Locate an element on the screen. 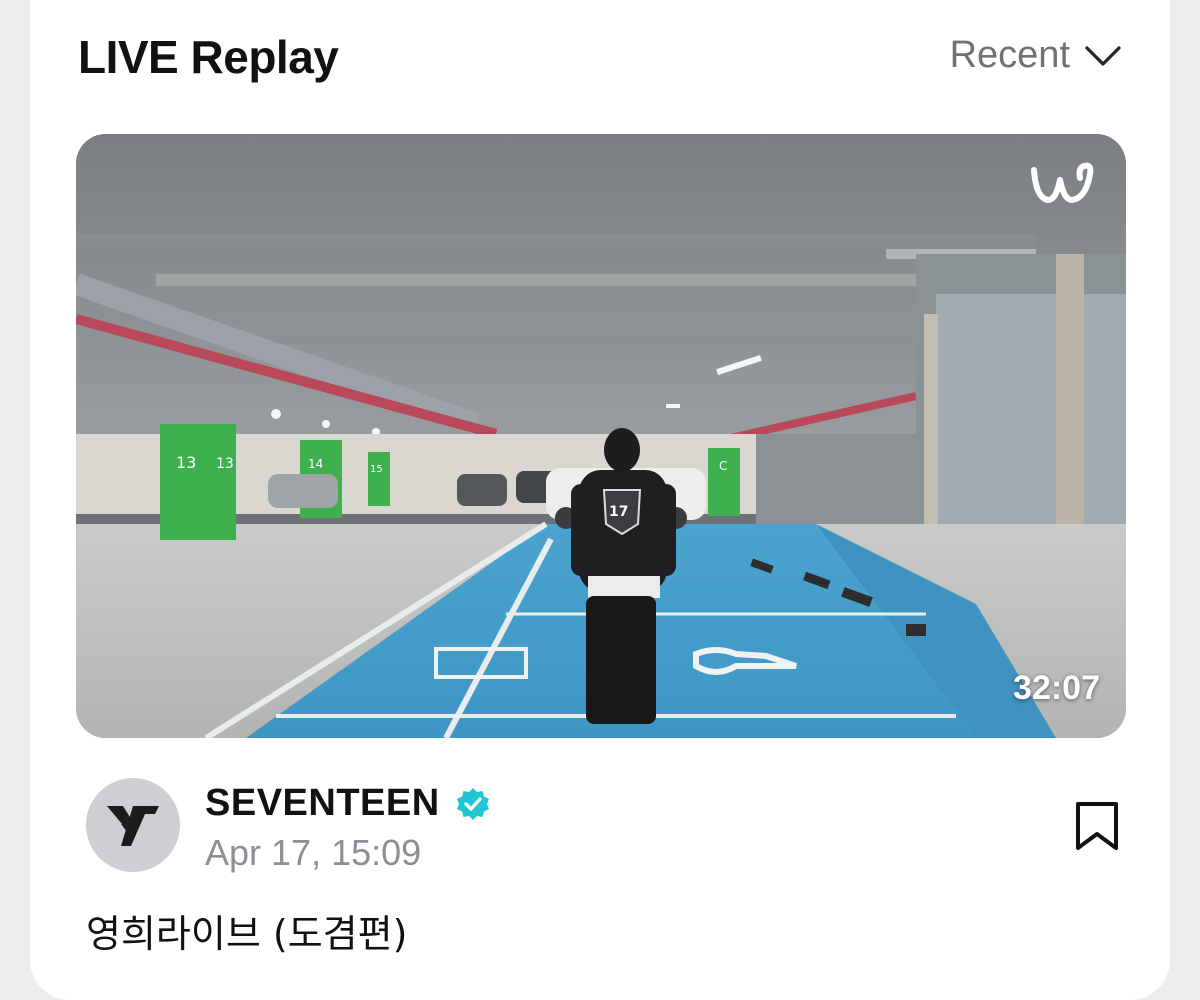 This screenshot has height=1000, width=1200. section-title: LIVE Replay is located at coordinates (208, 57).